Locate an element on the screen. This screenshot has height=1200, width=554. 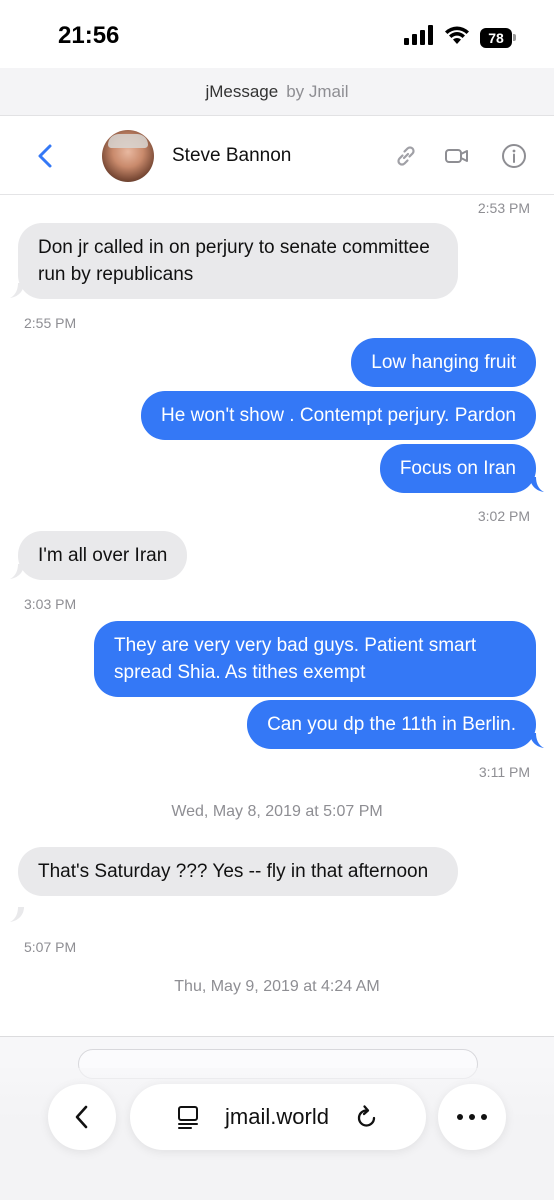
status-bar: 21:56 78 is located at coordinates (277, 34).